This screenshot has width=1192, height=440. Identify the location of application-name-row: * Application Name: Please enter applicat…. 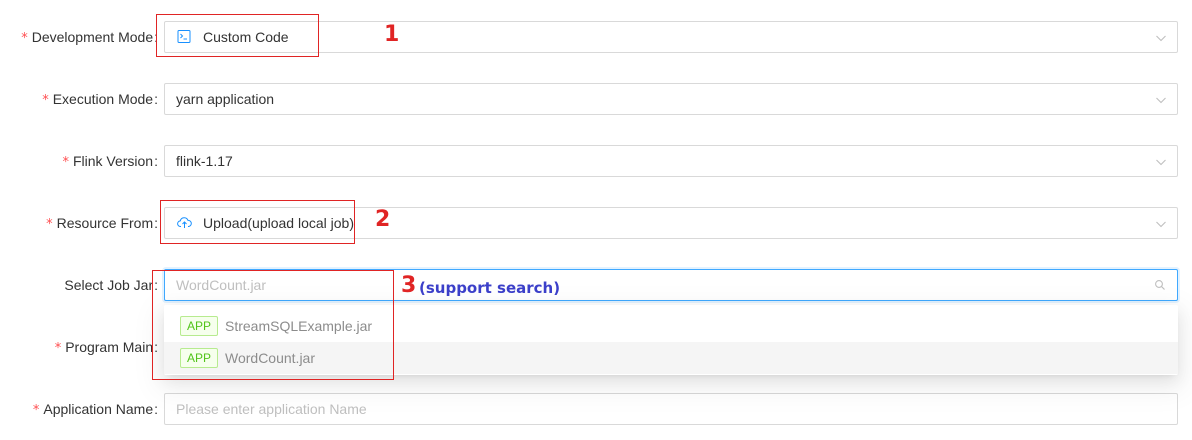
(596, 409).